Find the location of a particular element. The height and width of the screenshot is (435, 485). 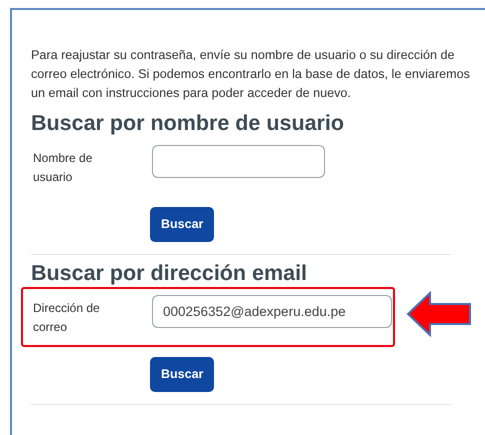

field-label: Nombre de usuario is located at coordinates (63, 168).